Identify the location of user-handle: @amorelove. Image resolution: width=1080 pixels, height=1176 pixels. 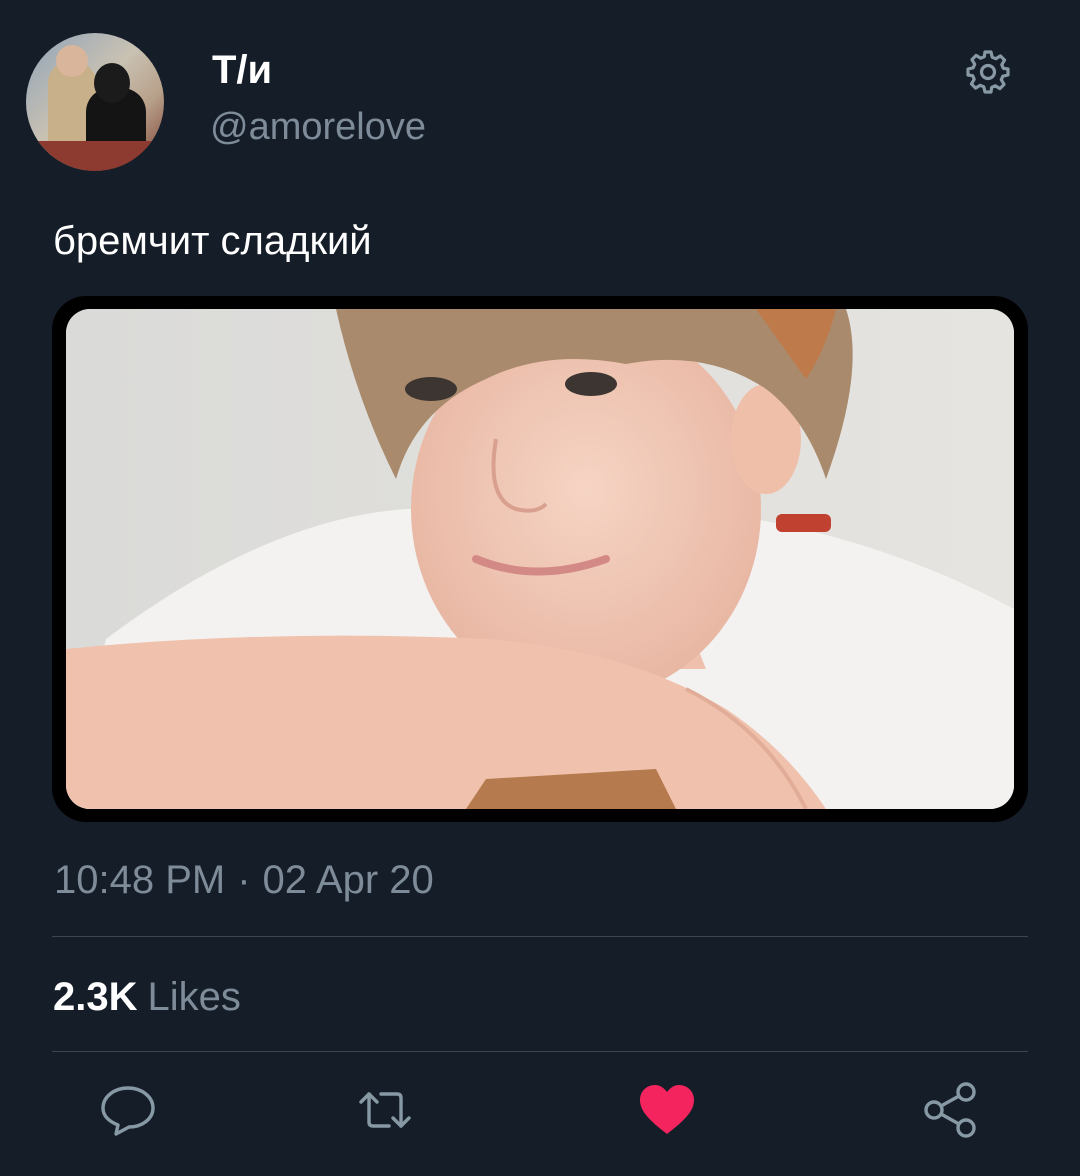
(318, 127).